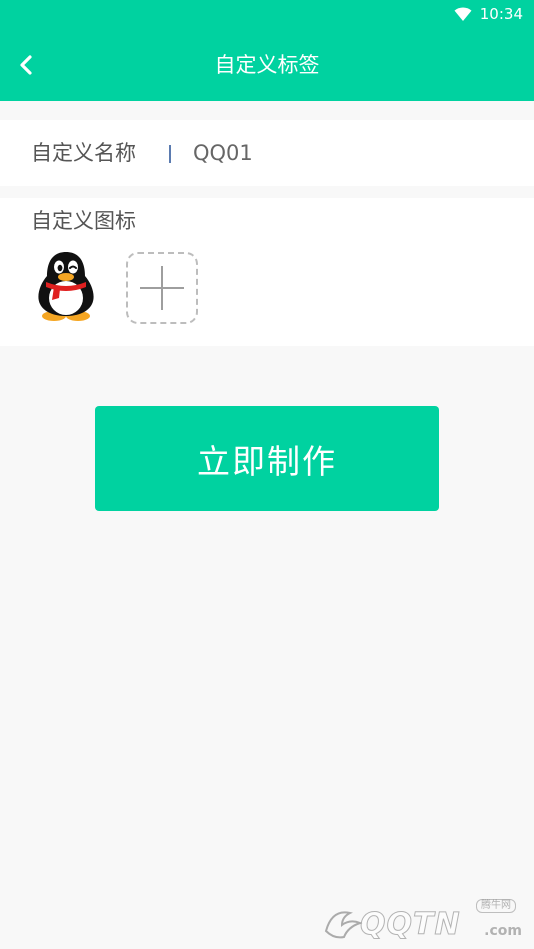 Image resolution: width=534 pixels, height=949 pixels. What do you see at coordinates (496, 906) in the screenshot?
I see `watermark-small-text: 腾牛网` at bounding box center [496, 906].